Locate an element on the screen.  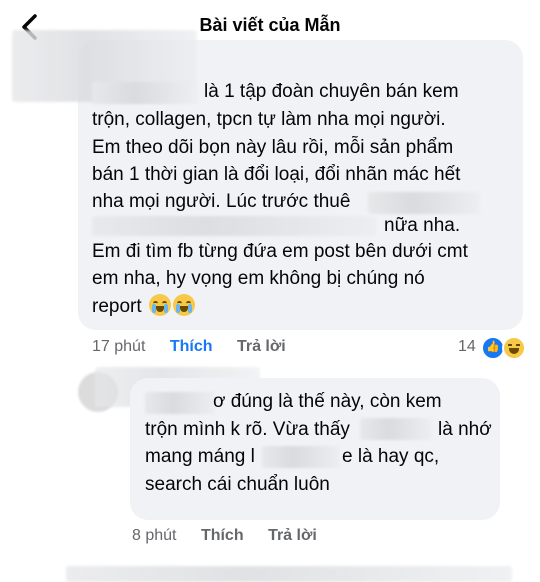
comment-text-line: là nhớ is located at coordinates (465, 429).